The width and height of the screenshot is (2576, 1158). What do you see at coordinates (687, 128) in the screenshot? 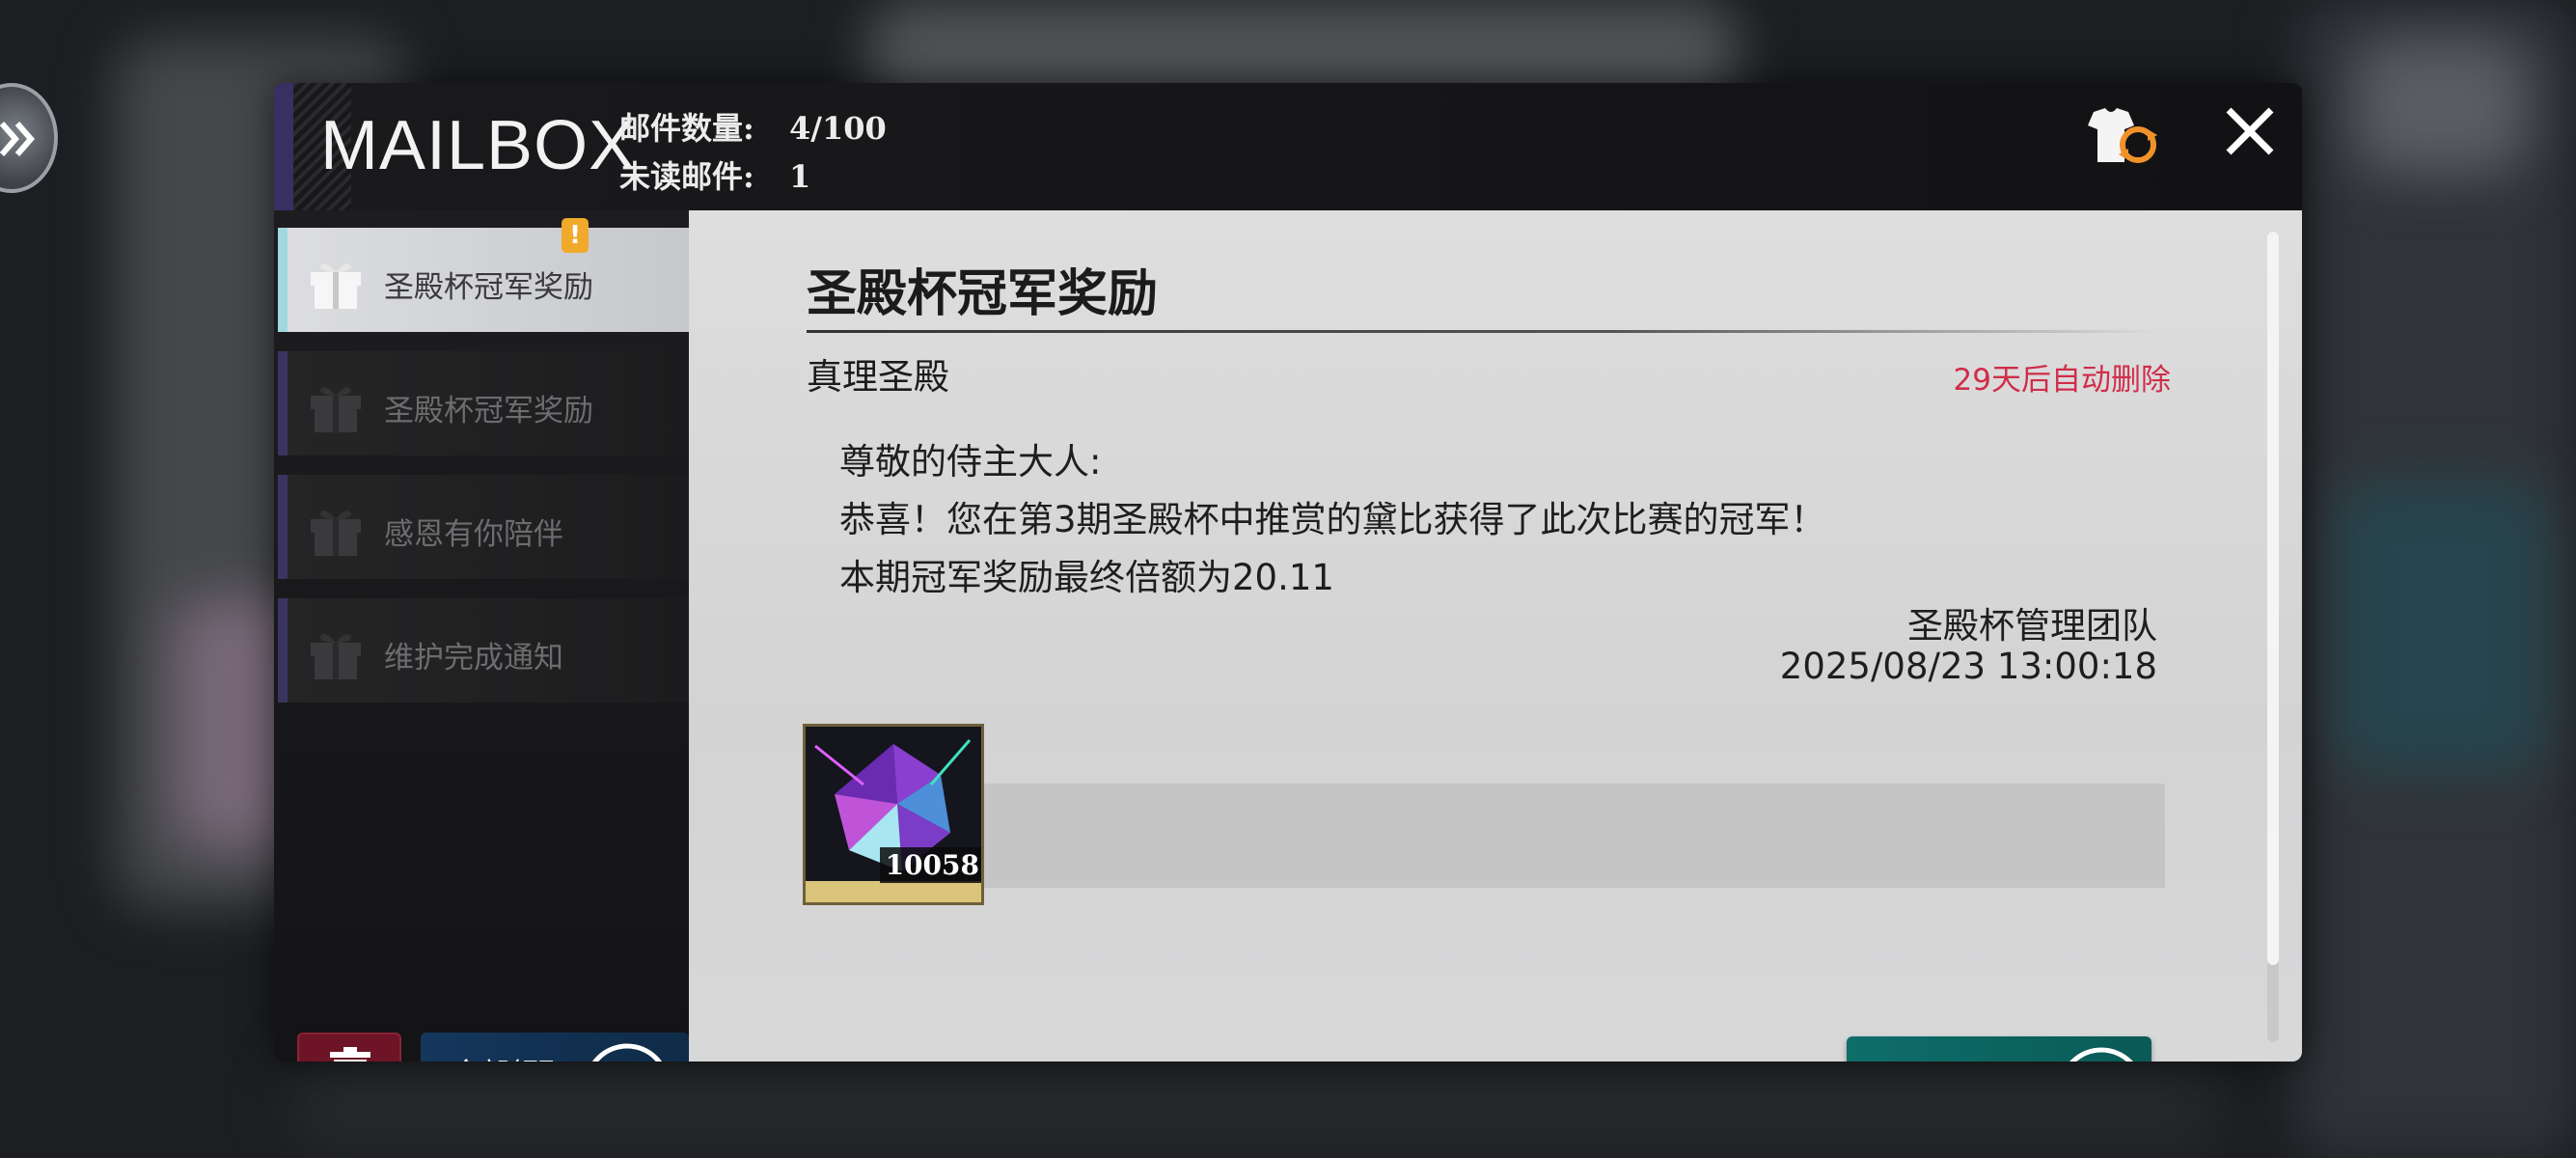
I see `mail-count-label: 邮件数量:` at bounding box center [687, 128].